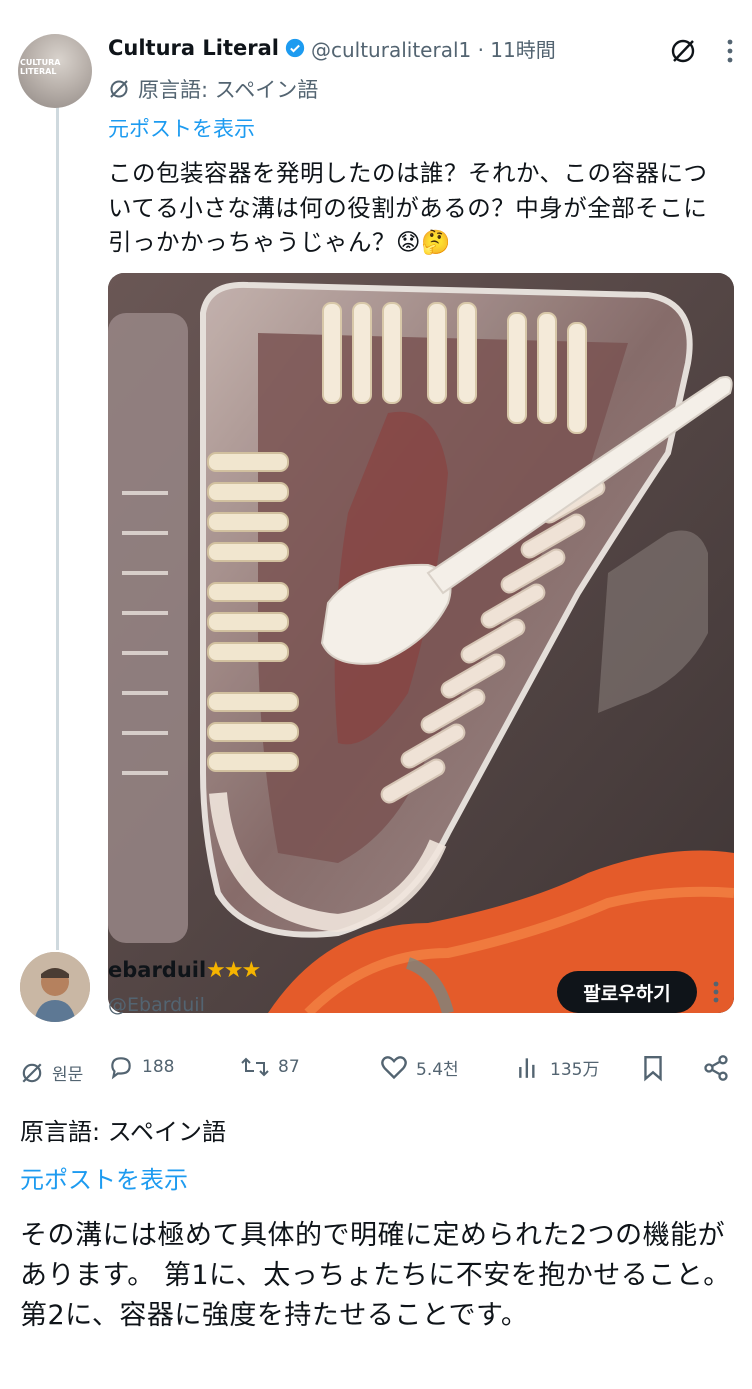 The height and width of the screenshot is (1389, 752). Describe the element at coordinates (55, 987) in the screenshot. I see `reply-avatar` at that location.